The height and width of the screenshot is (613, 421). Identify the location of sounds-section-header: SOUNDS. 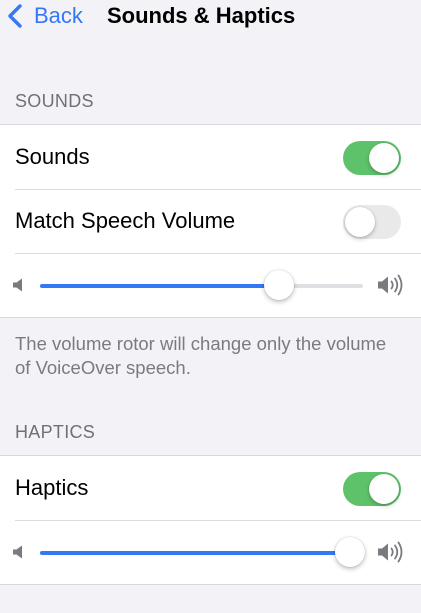
(54, 101).